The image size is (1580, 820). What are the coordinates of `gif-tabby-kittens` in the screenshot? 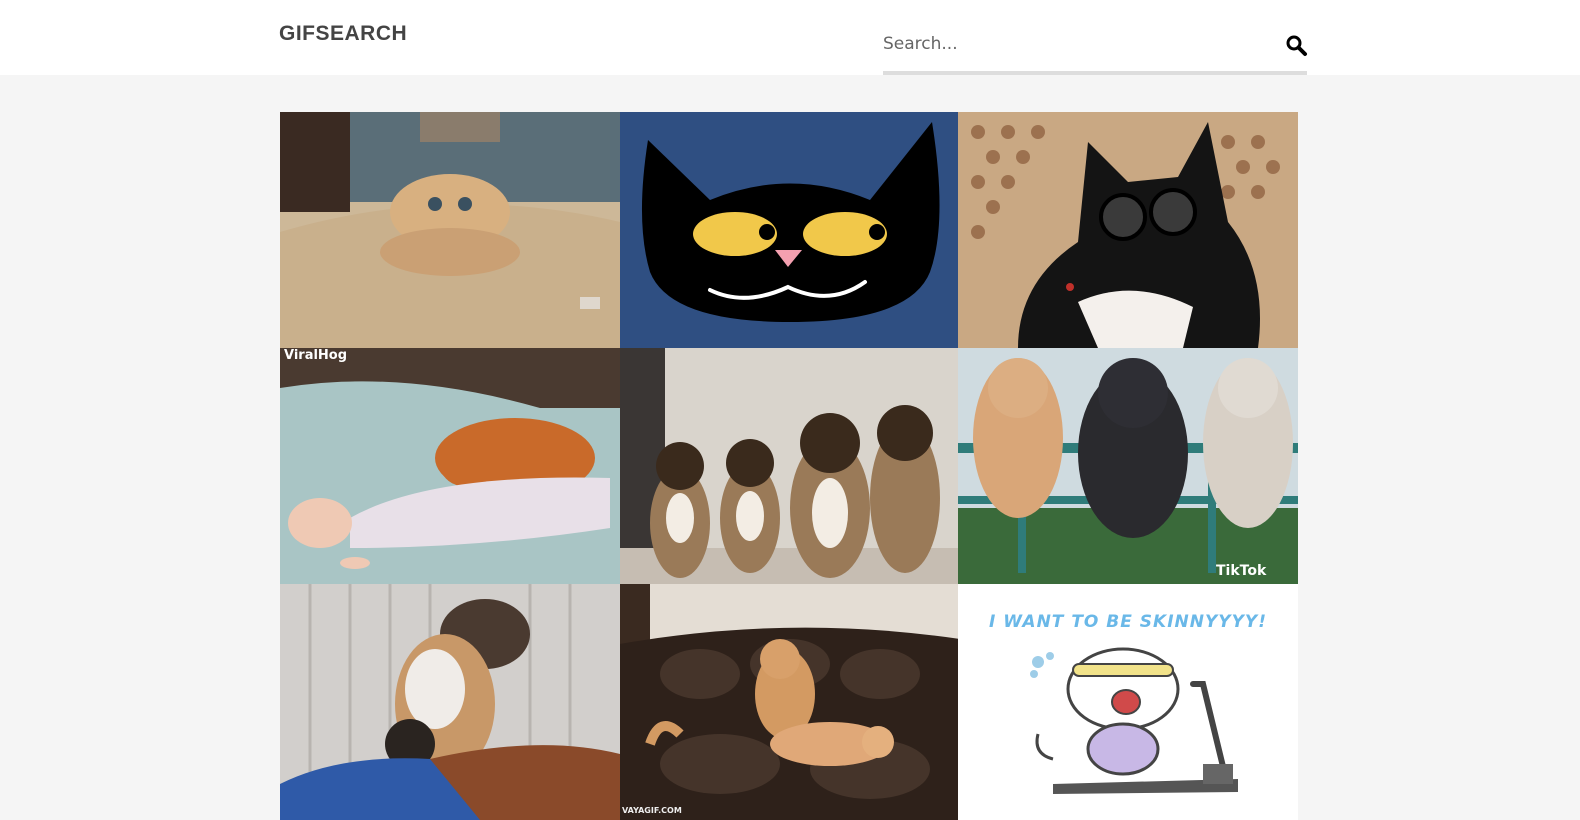 It's located at (790, 466).